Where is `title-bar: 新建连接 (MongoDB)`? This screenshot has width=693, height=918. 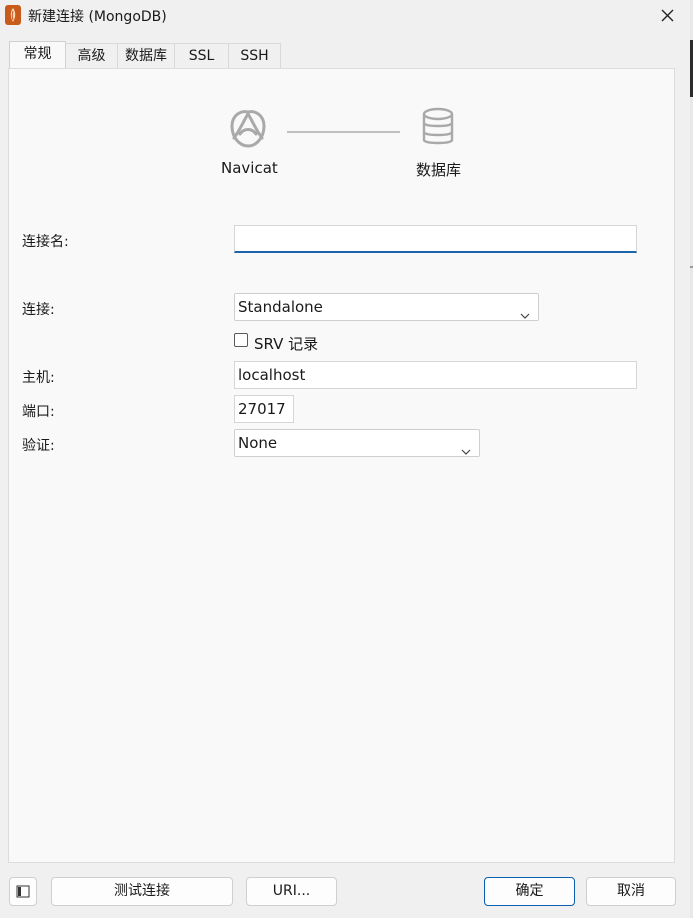
title-bar: 新建连接 (MongoDB) is located at coordinates (345, 16).